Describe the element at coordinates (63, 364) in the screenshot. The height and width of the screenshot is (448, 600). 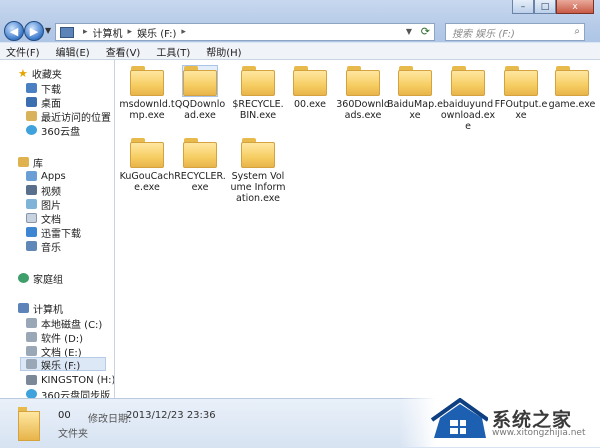
I see `nav-item-drive-f: 娱乐 (F:)` at that location.